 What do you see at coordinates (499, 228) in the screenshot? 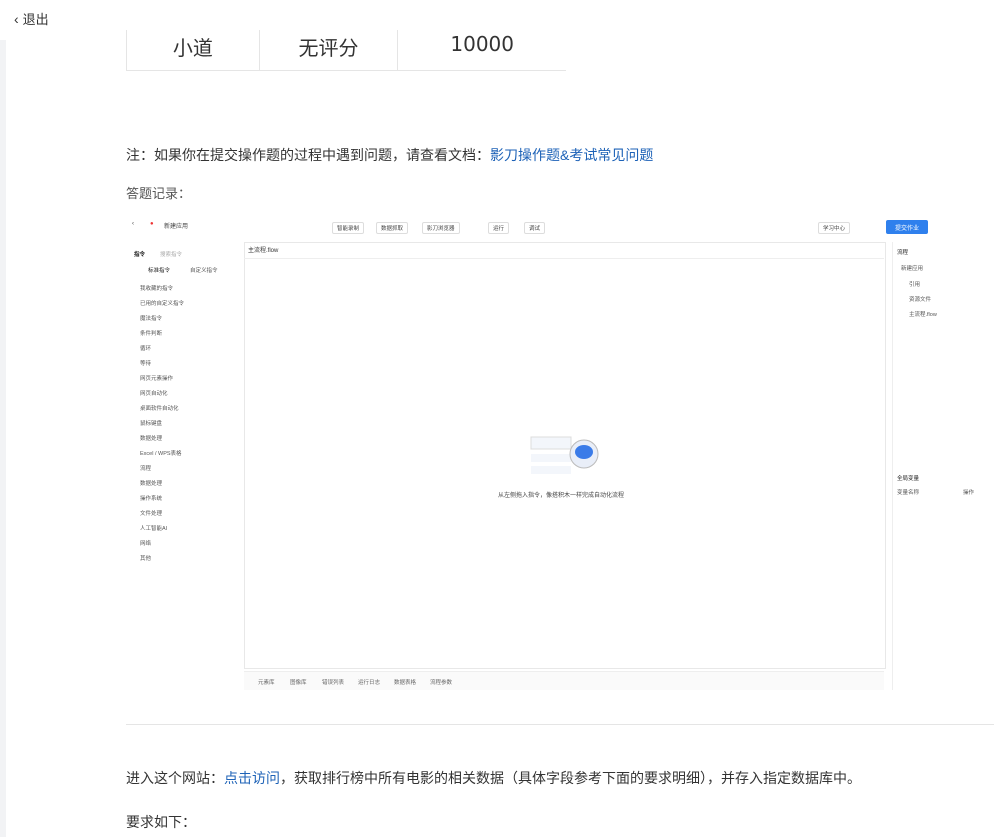
I see `toolbar-item: 运行` at bounding box center [499, 228].